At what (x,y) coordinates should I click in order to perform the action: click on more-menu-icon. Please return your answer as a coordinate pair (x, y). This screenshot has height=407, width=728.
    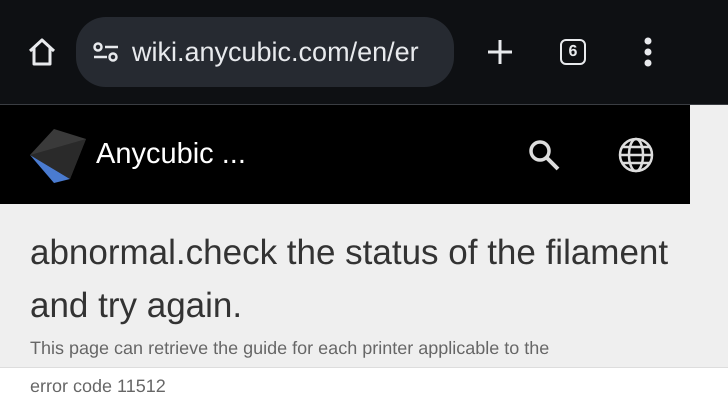
    Looking at the image, I should click on (648, 52).